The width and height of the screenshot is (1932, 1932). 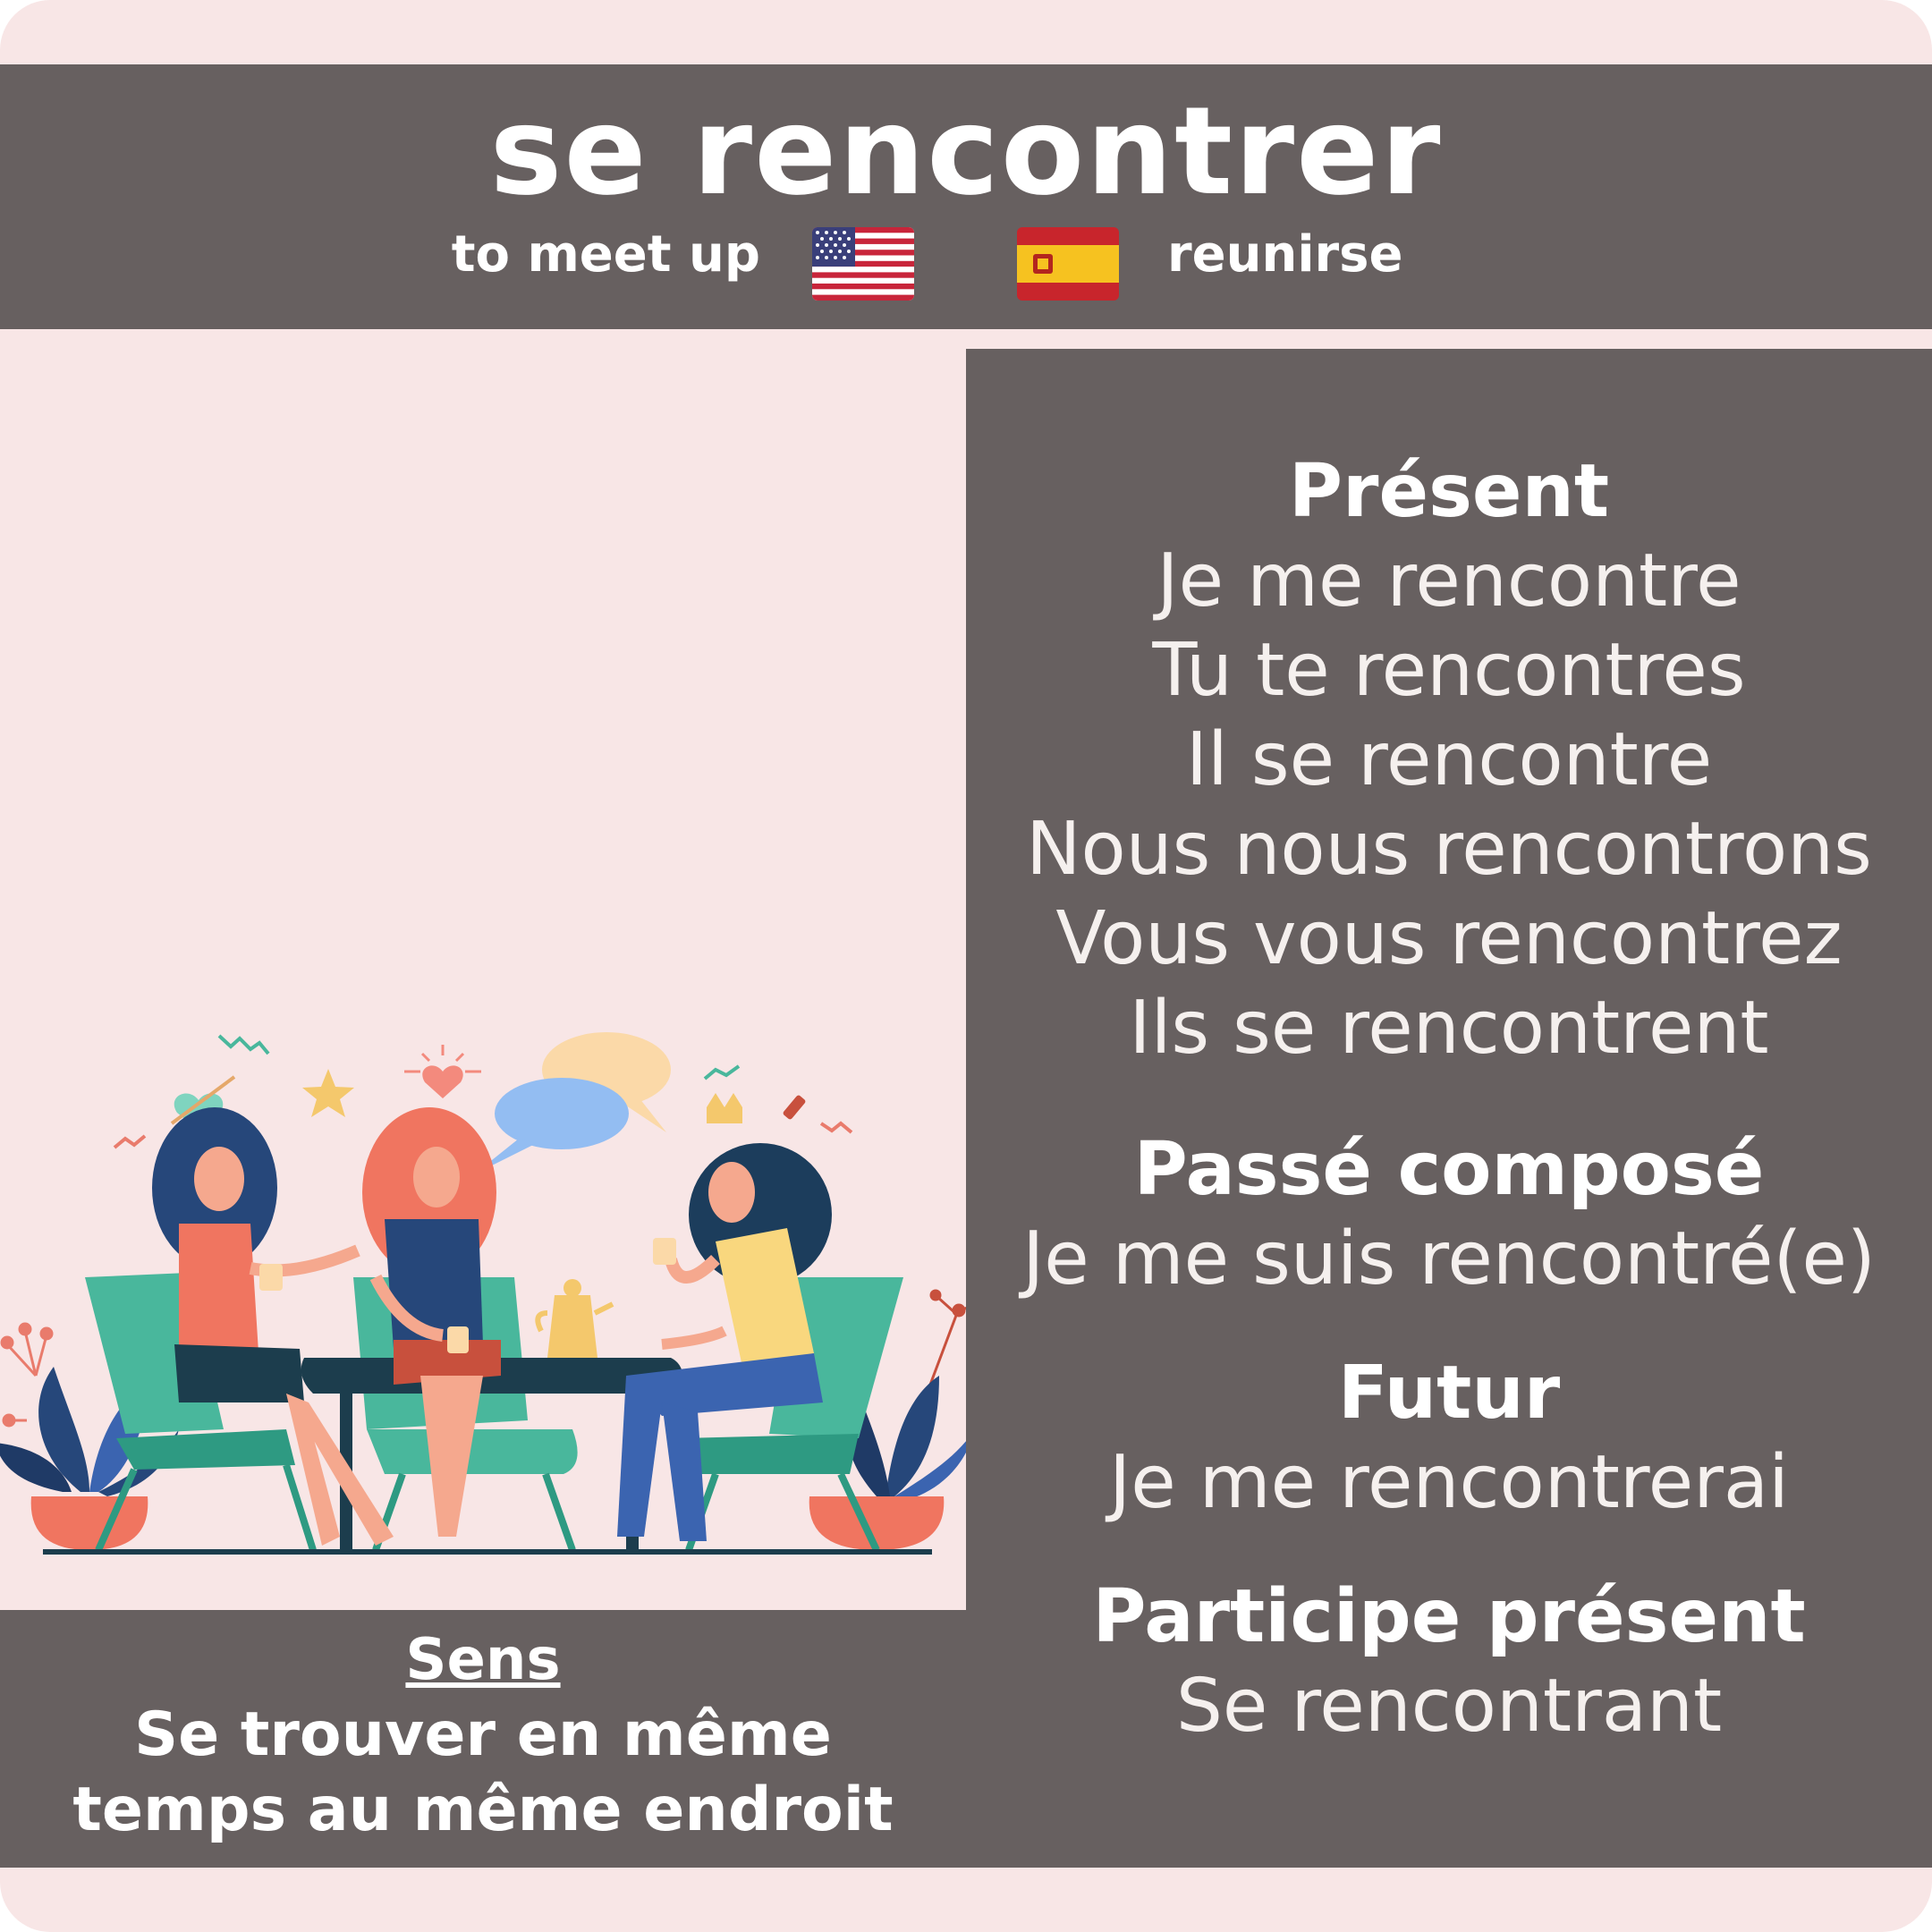 I want to click on participe-present-title: Participe présent, so click(x=1449, y=1616).